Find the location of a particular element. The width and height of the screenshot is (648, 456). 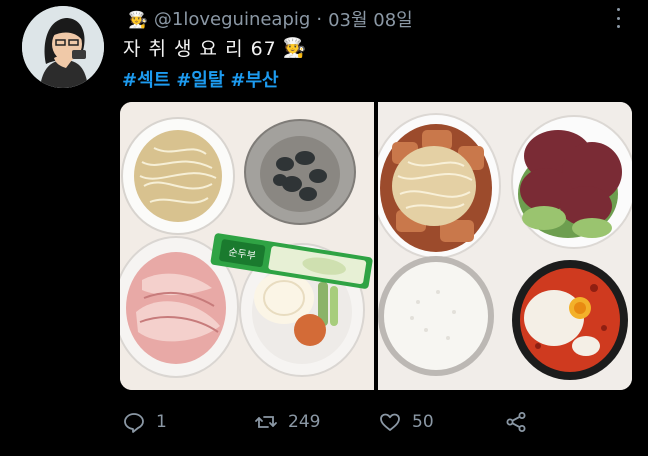

share-icon is located at coordinates (516, 422).